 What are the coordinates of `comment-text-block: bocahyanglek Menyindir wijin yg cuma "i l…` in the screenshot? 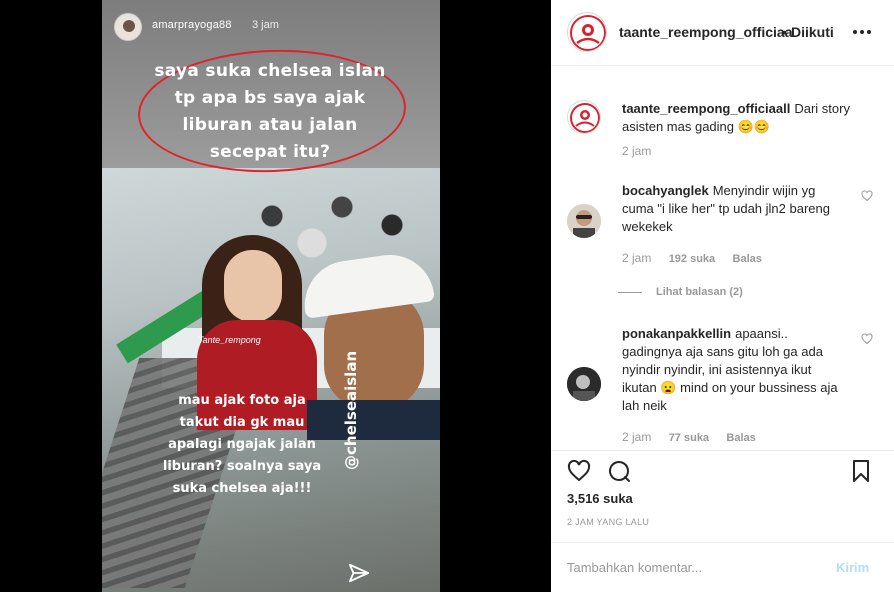 It's located at (732, 209).